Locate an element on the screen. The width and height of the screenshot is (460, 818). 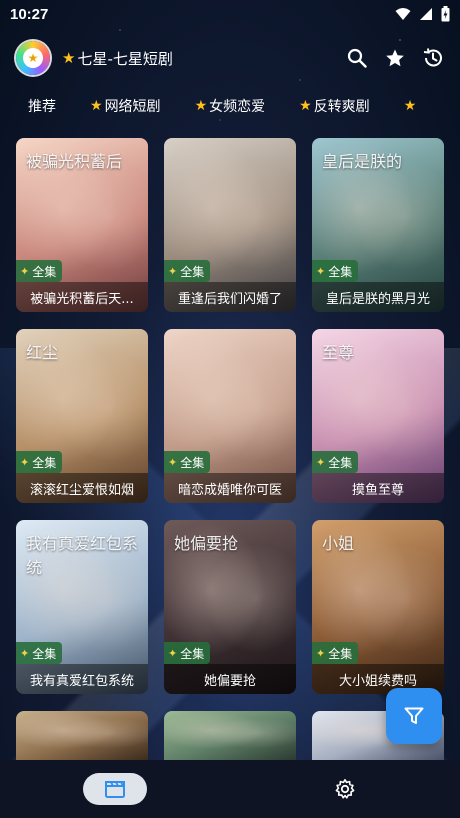
status-bar: 10:27 is located at coordinates (230, 14).